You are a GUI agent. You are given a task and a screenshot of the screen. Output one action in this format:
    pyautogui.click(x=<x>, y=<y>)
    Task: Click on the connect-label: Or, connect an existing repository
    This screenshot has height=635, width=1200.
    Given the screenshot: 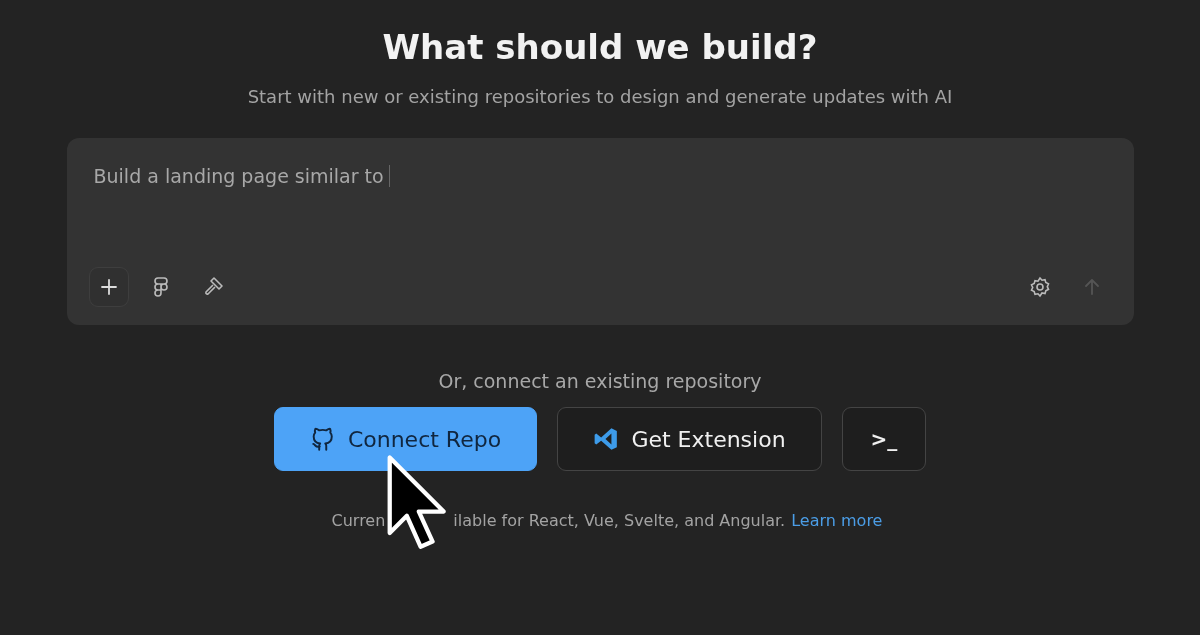 What is the action you would take?
    pyautogui.click(x=600, y=381)
    